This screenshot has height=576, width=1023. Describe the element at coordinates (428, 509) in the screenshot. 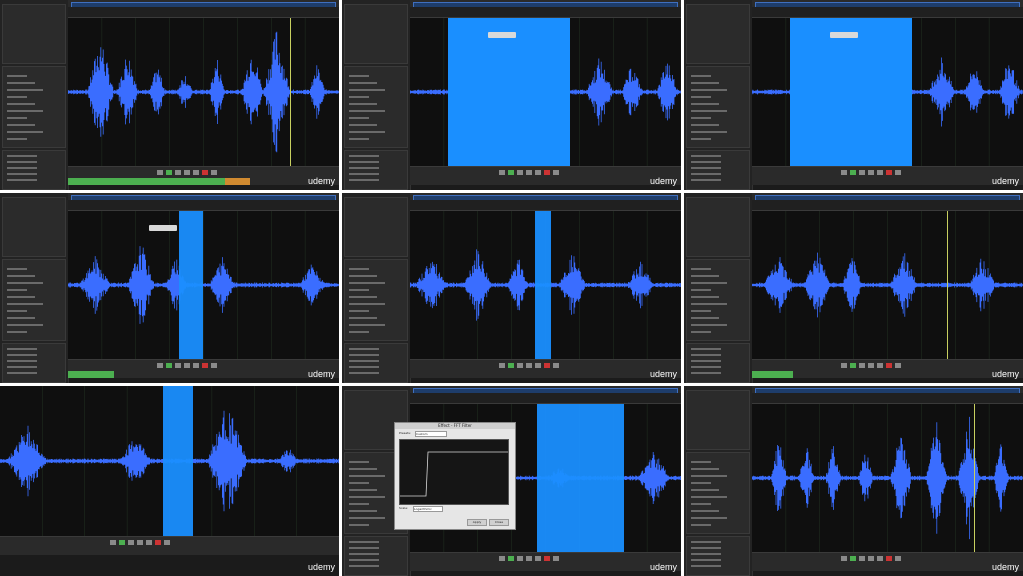

I see `scale-dropdown: Logarithmic` at that location.